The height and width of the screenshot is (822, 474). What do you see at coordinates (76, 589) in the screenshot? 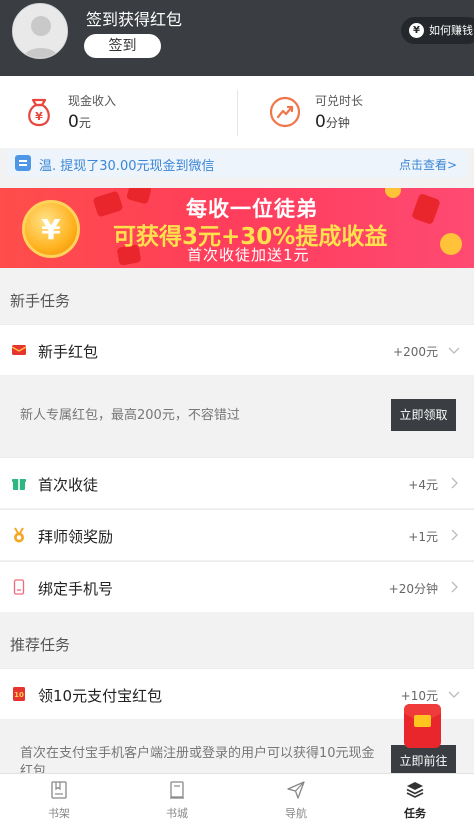
I see `task-label: 绑定手机号` at bounding box center [76, 589].